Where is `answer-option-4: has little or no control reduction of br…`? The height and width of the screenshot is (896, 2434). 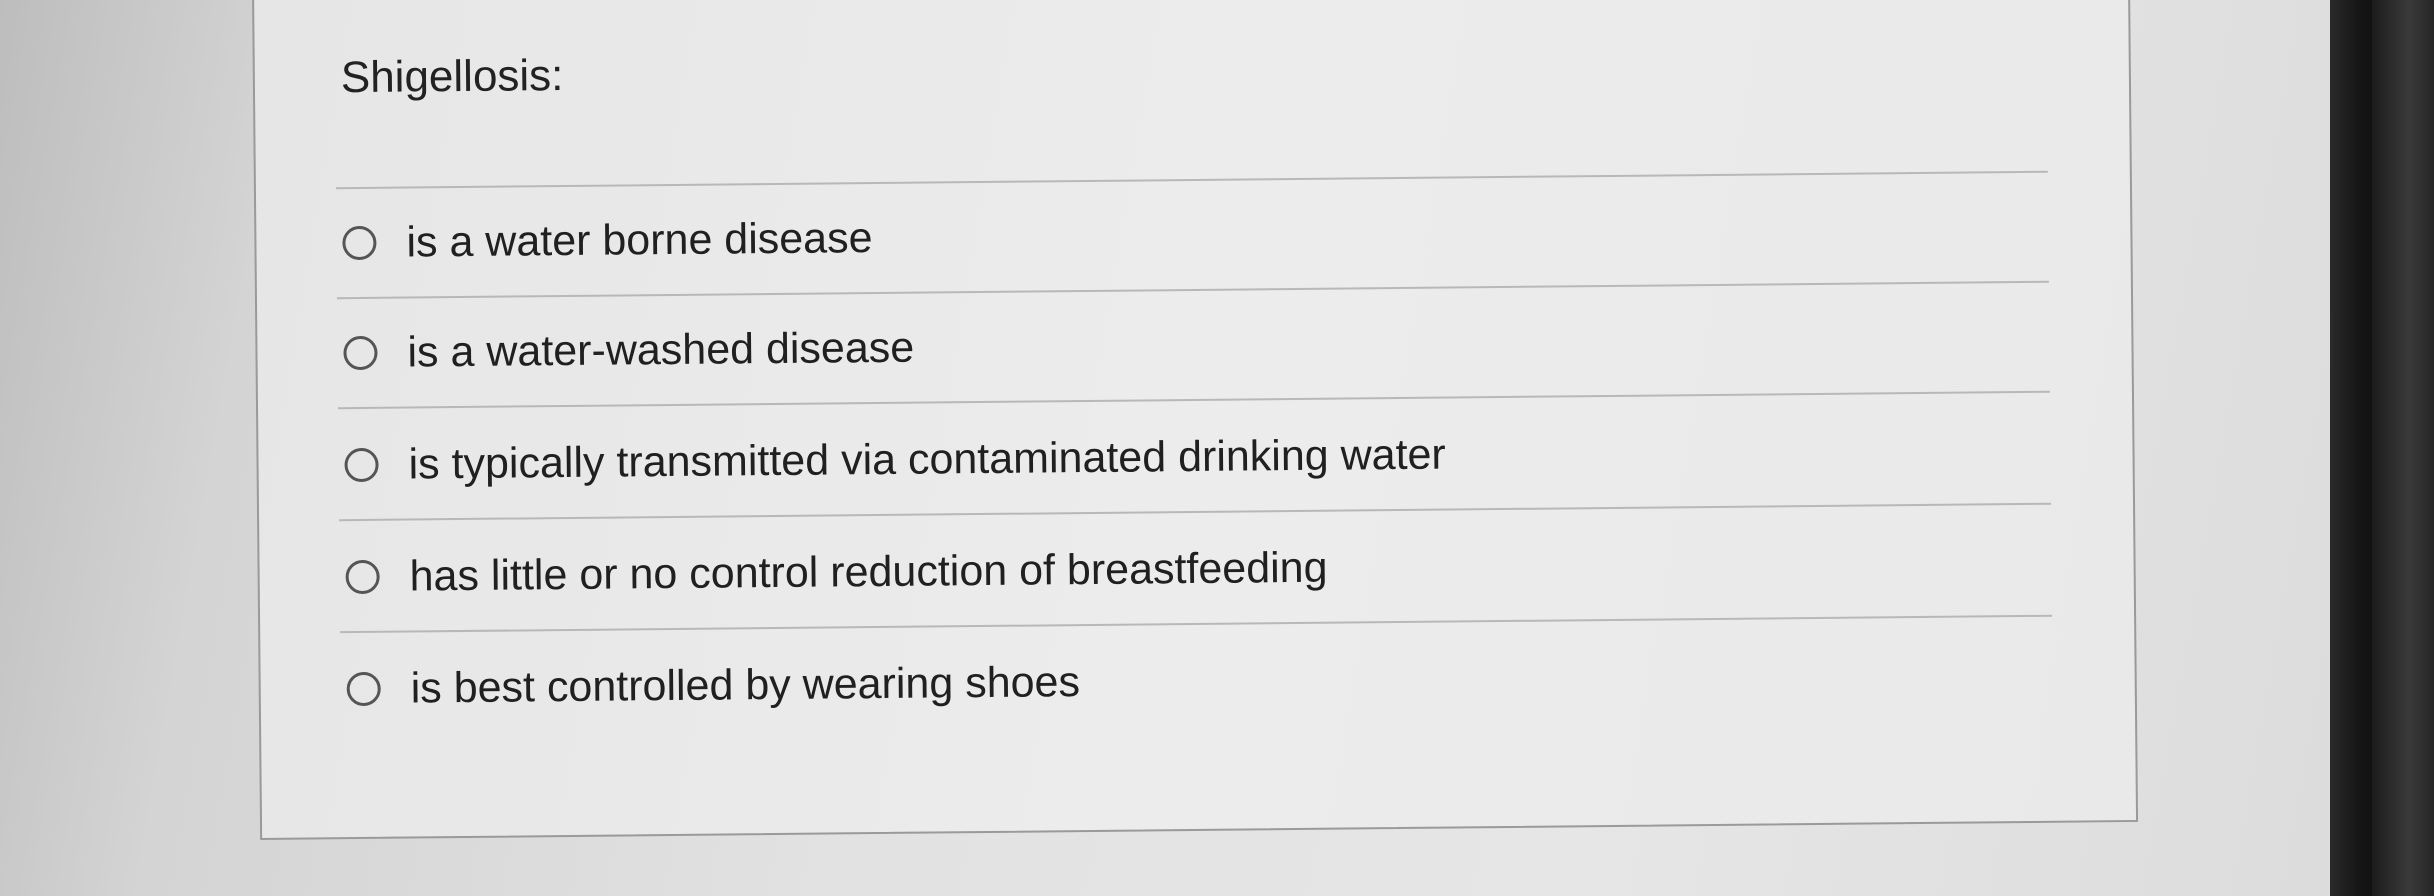
answer-option-4: has little or no control reduction of br… is located at coordinates (836, 572).